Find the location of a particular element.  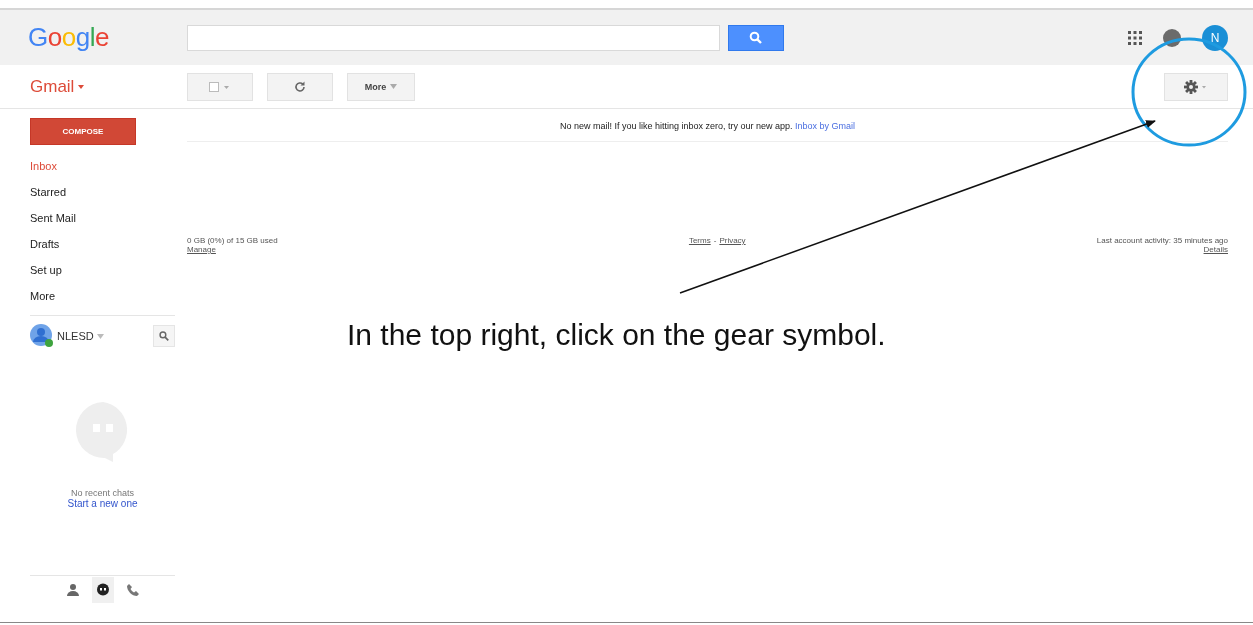

checkbox-caret-icon is located at coordinates (220, 86).